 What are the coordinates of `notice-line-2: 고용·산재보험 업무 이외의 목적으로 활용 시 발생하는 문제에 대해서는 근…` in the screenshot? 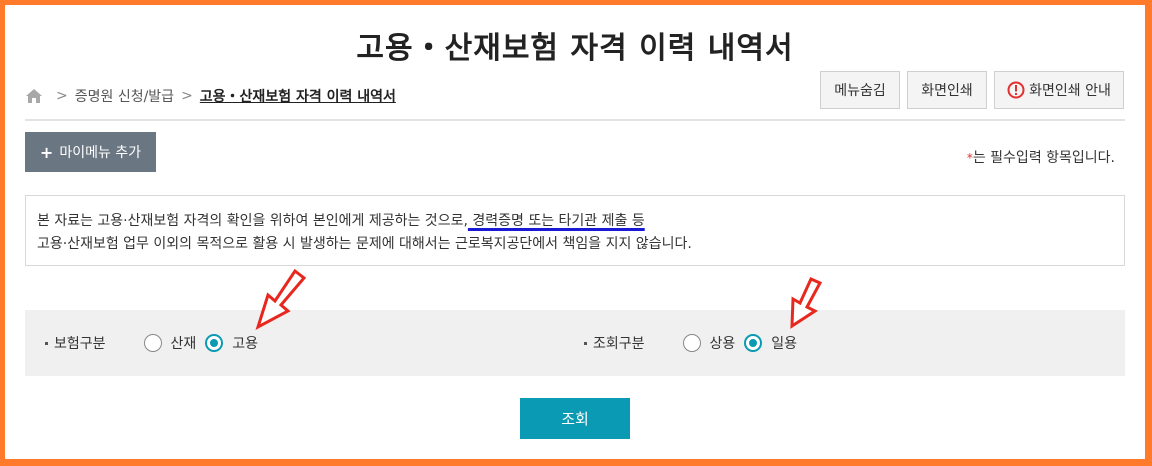 It's located at (364, 244).